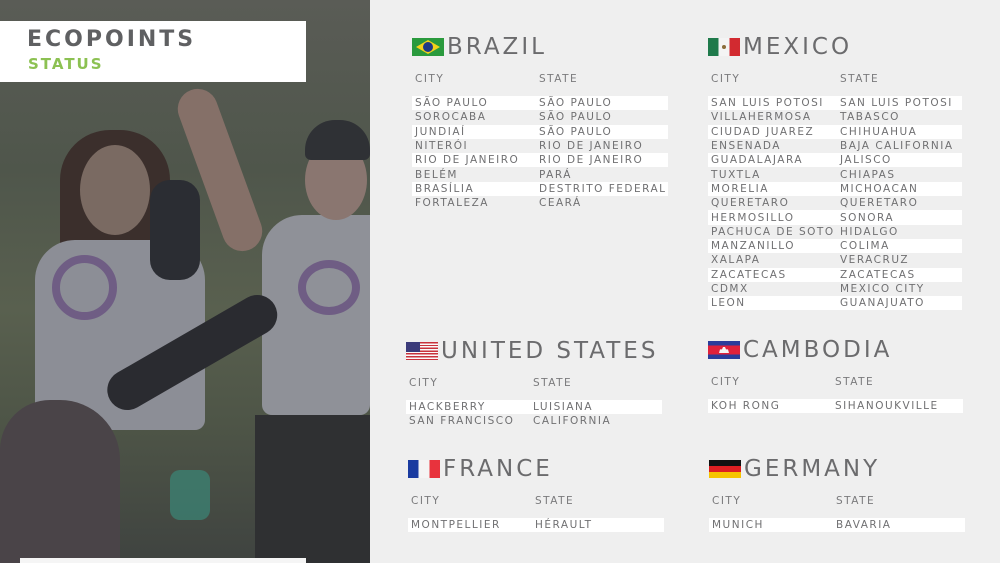 This screenshot has height=563, width=1000. Describe the element at coordinates (835, 103) in the screenshot. I see `table-row: SAN LUIS POTOSI SAN LUIS POTOSI` at that location.